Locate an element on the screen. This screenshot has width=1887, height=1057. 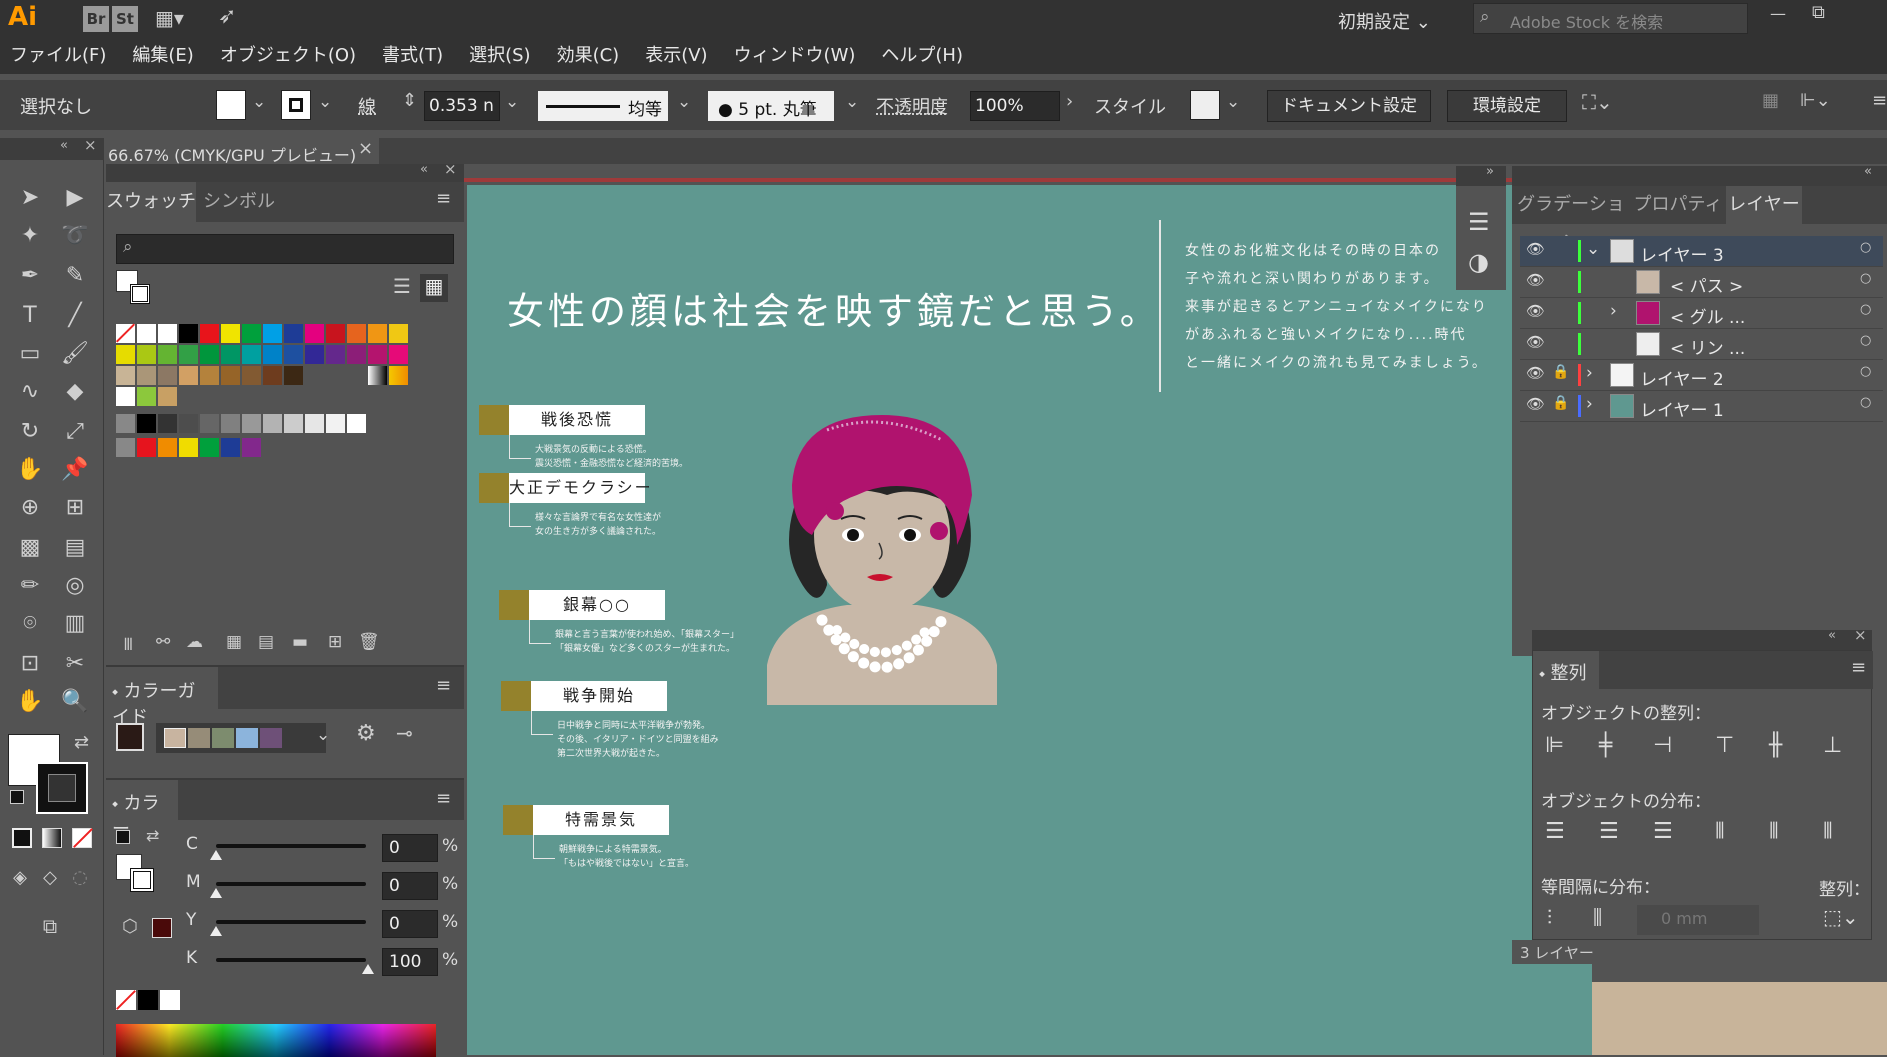
registration-swatch is located at coordinates (146, 333).